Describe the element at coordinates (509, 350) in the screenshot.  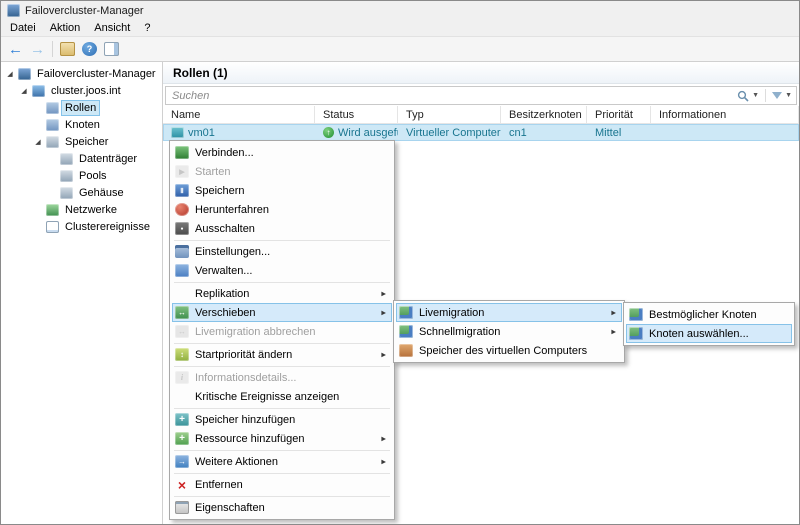
I see `menu-item-vm-speicher: Speicher des virtuellen Computers` at that location.